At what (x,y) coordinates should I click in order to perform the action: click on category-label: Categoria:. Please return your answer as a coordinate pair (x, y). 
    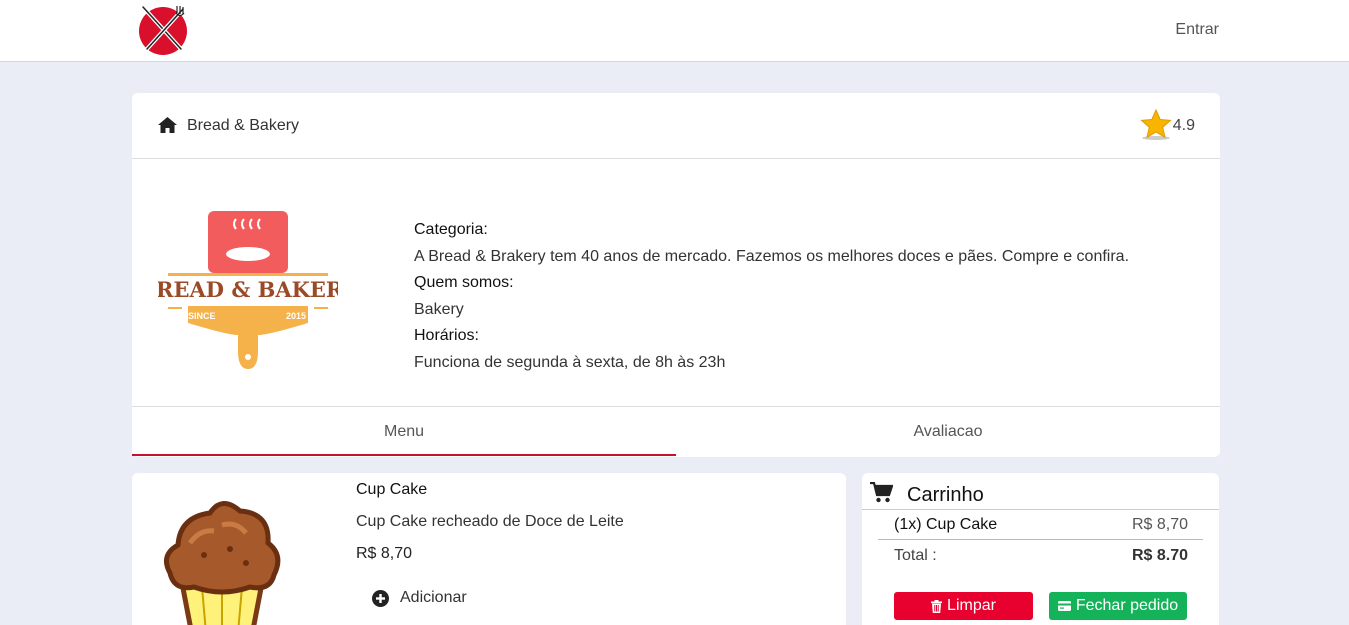
    Looking at the image, I should click on (451, 229).